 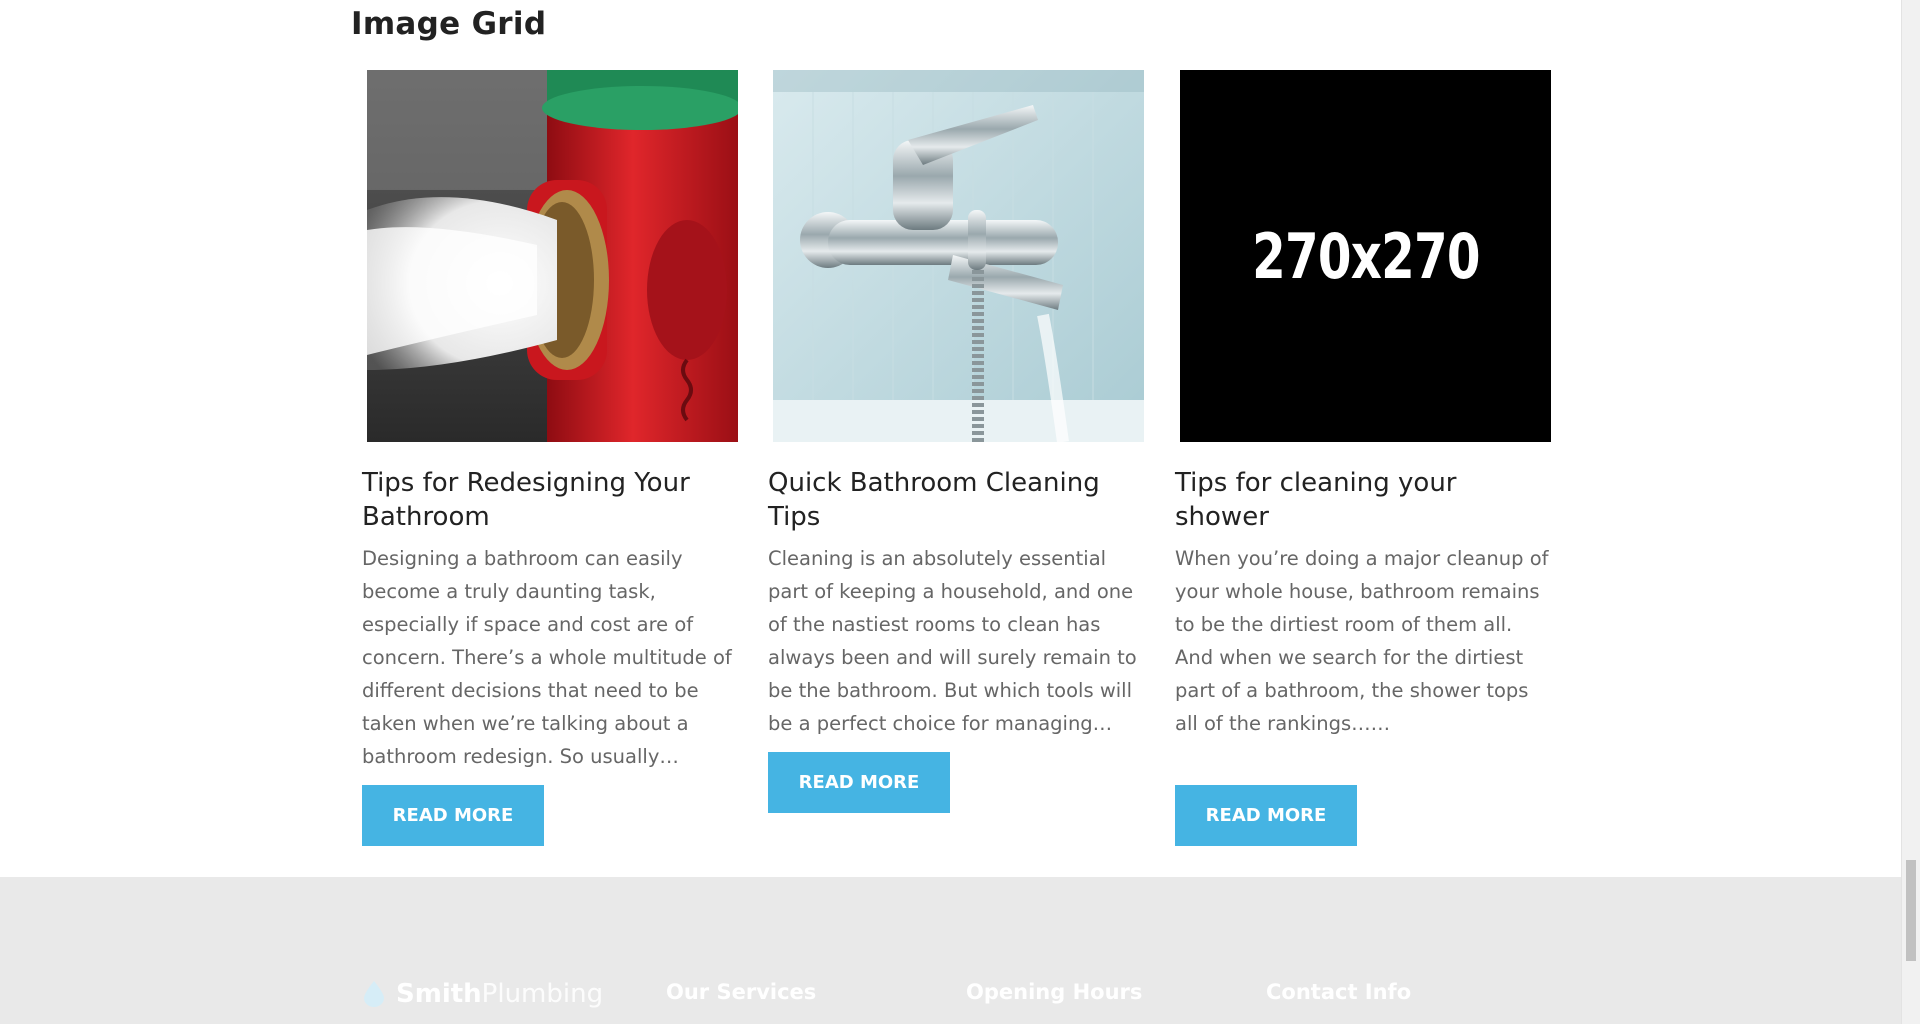 I want to click on faucet-illustration, so click(x=958, y=256).